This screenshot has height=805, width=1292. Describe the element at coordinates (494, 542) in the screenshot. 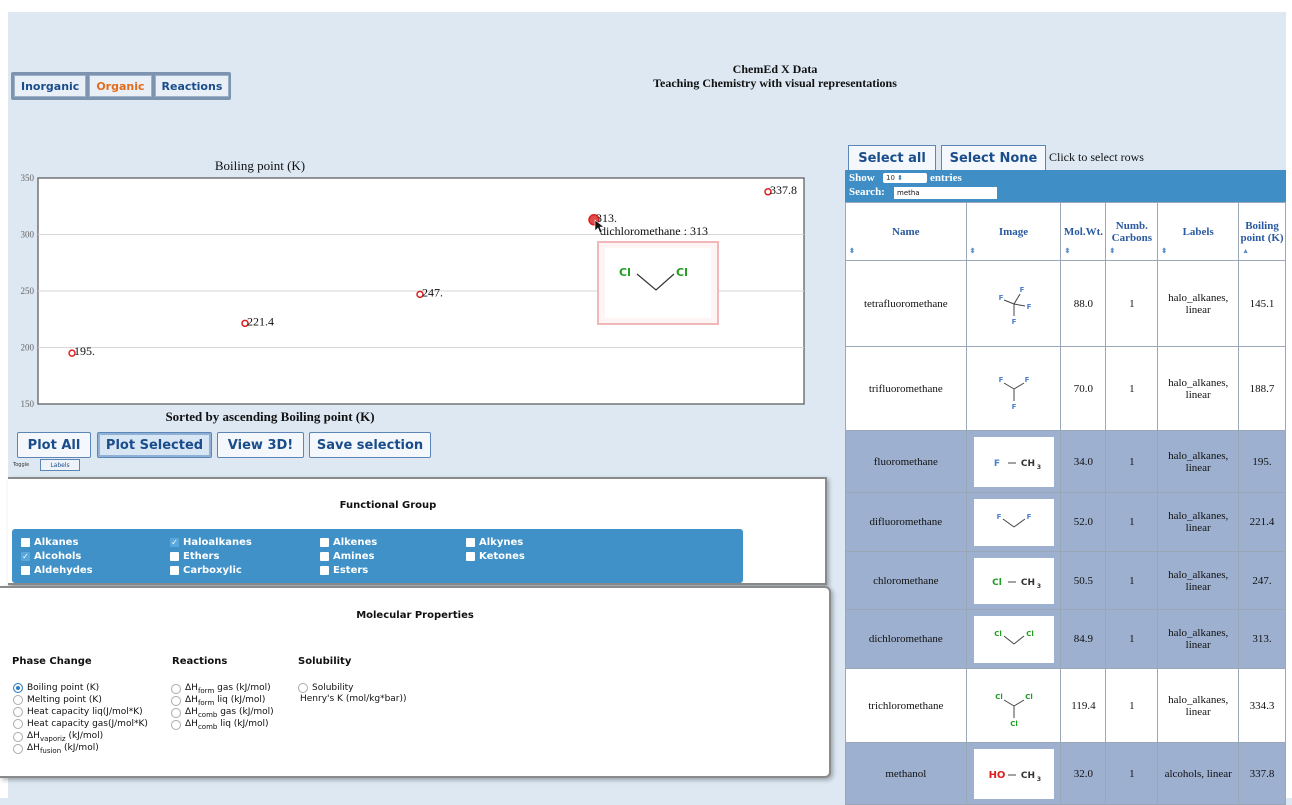

I see `checkbox-alkynes: Alkynes` at that location.